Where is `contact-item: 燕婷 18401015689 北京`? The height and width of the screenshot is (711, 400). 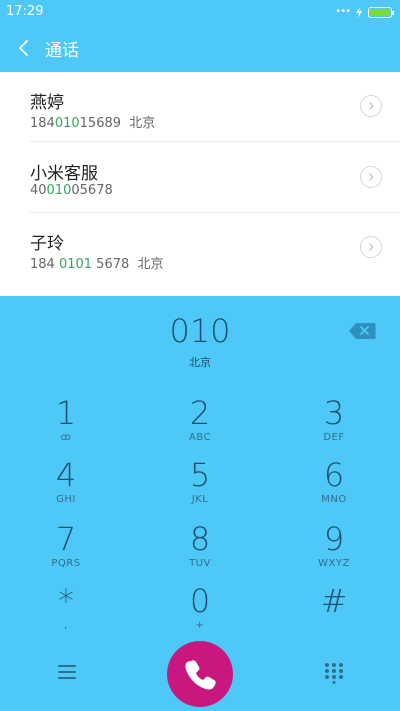 contact-item: 燕婷 18401015689 北京 is located at coordinates (200, 107).